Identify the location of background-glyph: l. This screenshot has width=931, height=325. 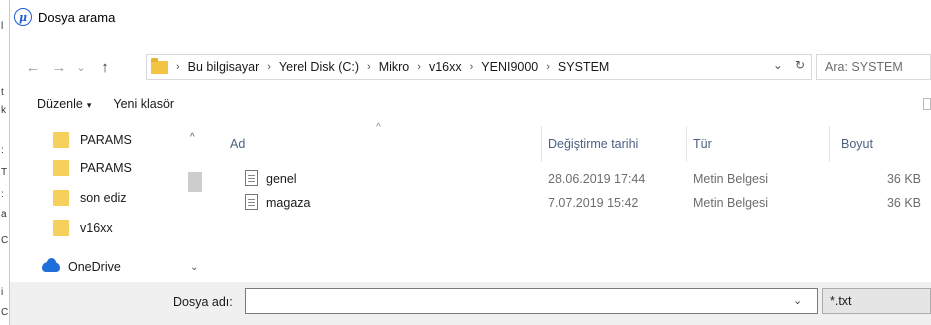
(2, 26).